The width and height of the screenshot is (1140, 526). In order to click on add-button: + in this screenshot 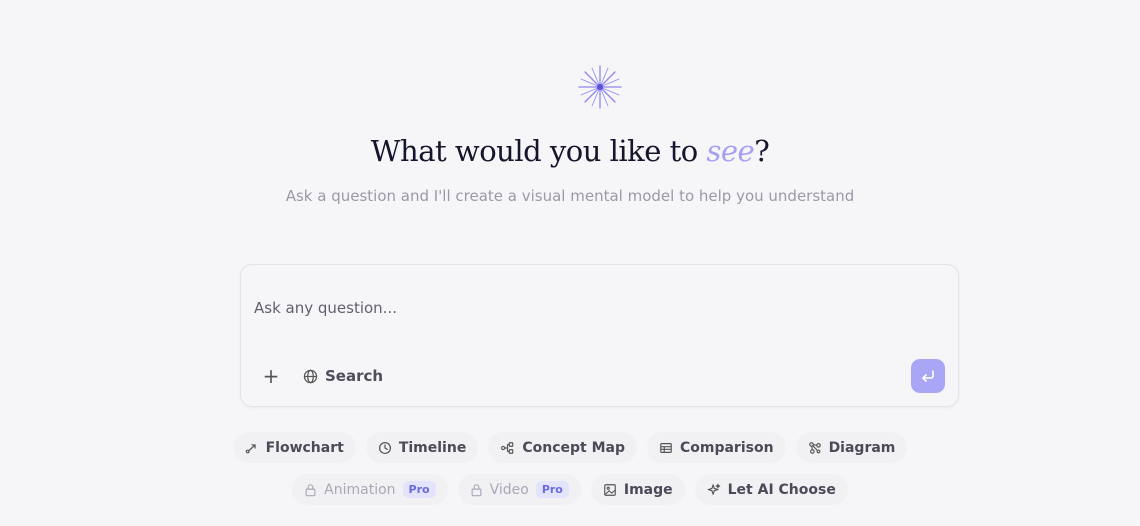, I will do `click(271, 376)`.